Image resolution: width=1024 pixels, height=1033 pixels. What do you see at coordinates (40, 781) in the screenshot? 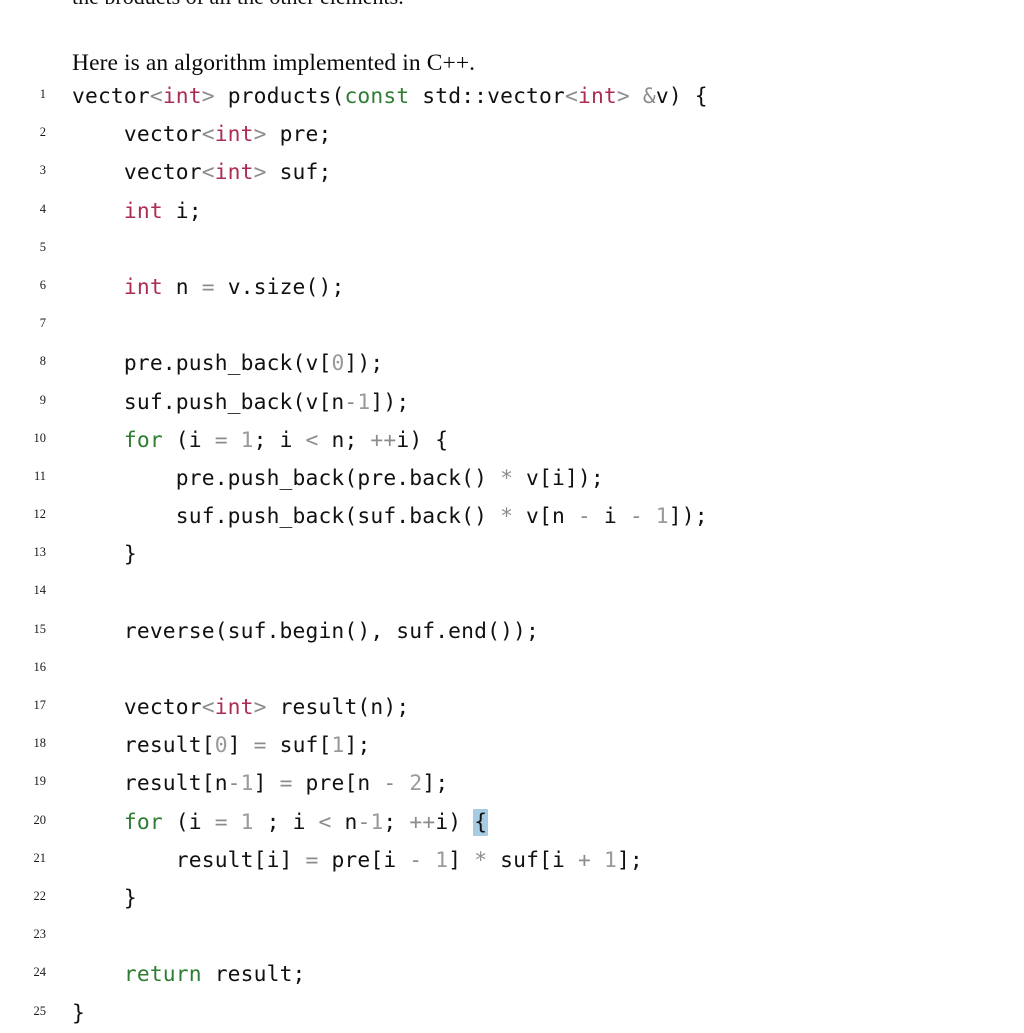
I see `line-number: 19` at bounding box center [40, 781].